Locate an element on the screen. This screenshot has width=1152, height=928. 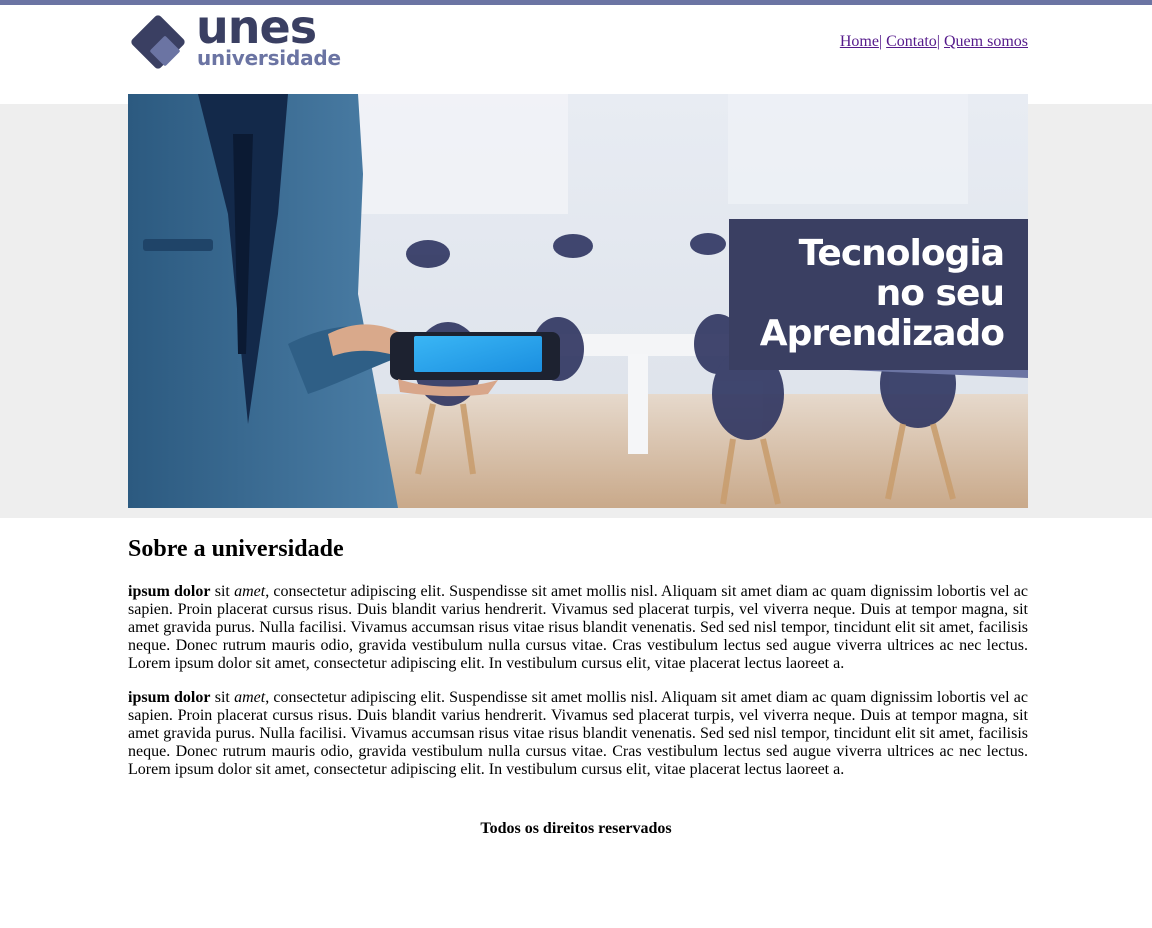
logo-wordmark: unes is located at coordinates (256, 27).